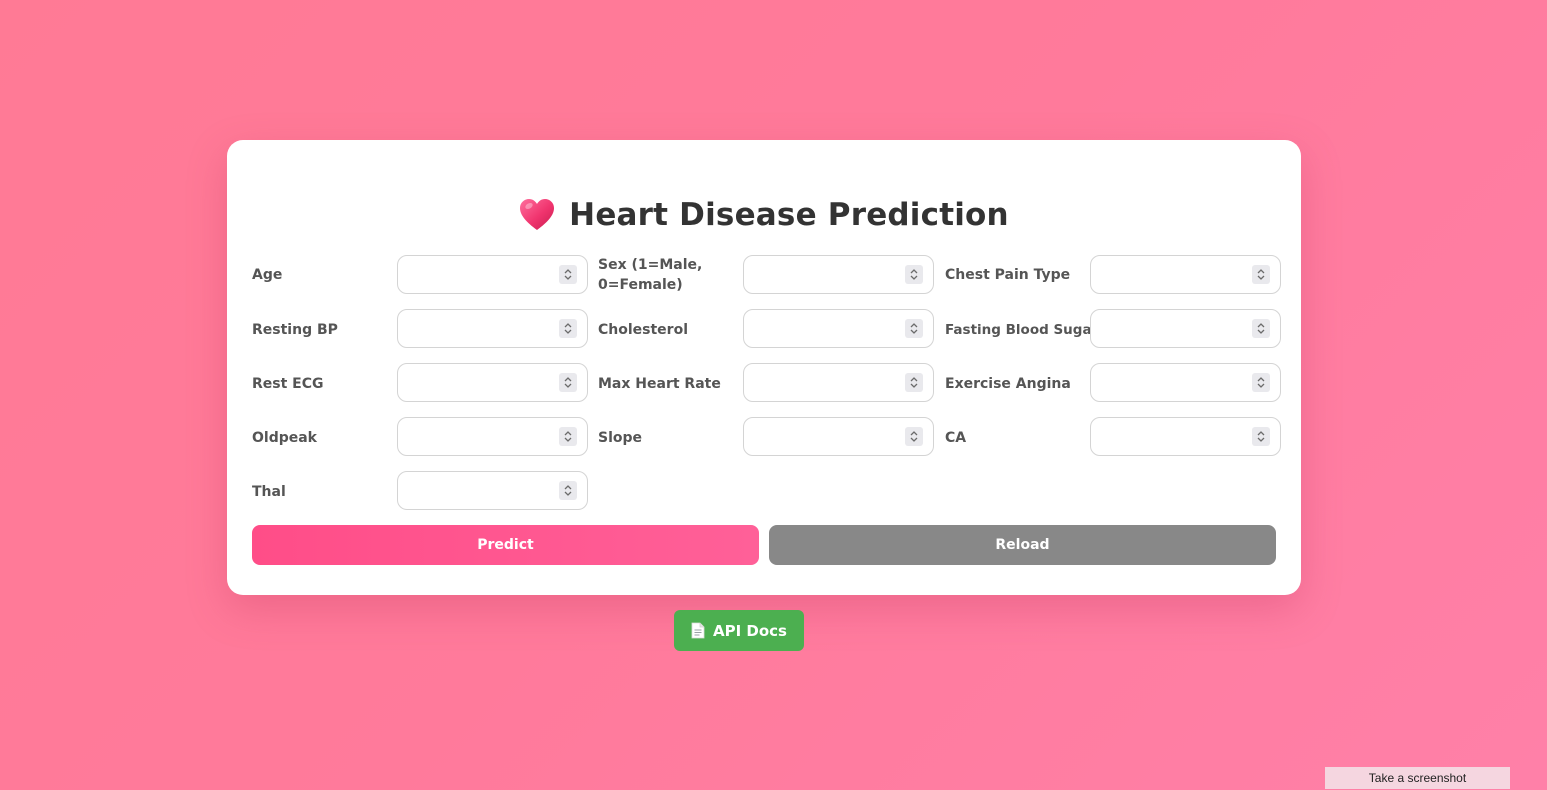 This screenshot has height=790, width=1547. Describe the element at coordinates (643, 330) in the screenshot. I see `label-cholesterol: Cholesterol` at that location.